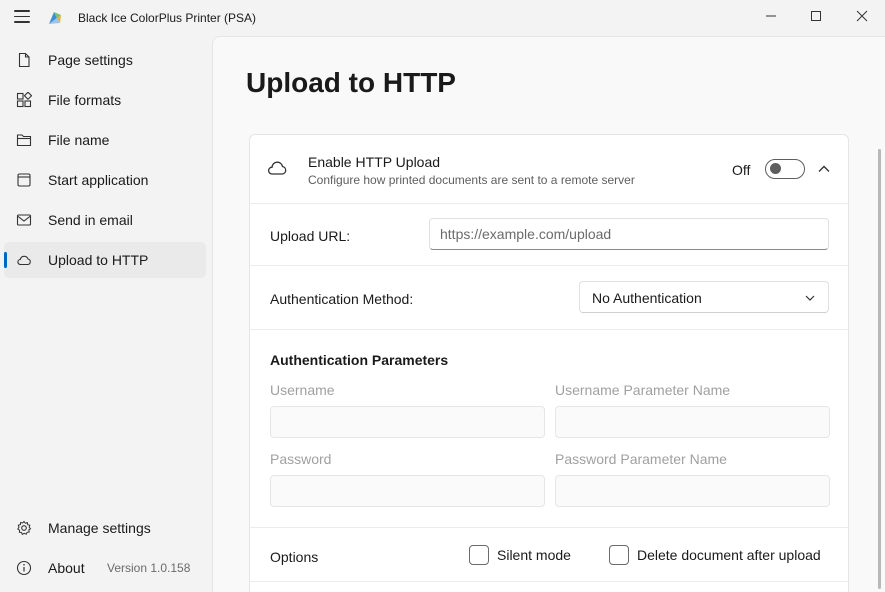 This screenshot has width=885, height=592. What do you see at coordinates (98, 260) in the screenshot?
I see `sidebar-item-label: Upload to HTTP` at bounding box center [98, 260].